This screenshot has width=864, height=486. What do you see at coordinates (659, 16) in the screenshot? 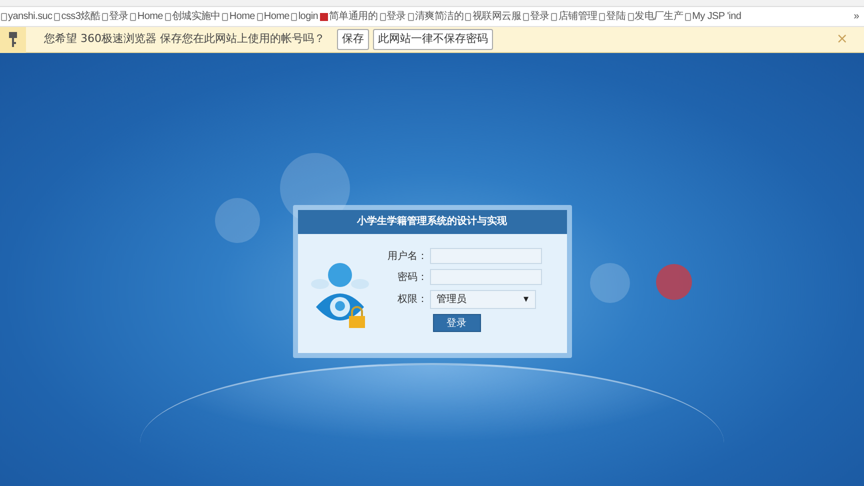
I see `bookmark-link: 发电厂生产` at bounding box center [659, 16].